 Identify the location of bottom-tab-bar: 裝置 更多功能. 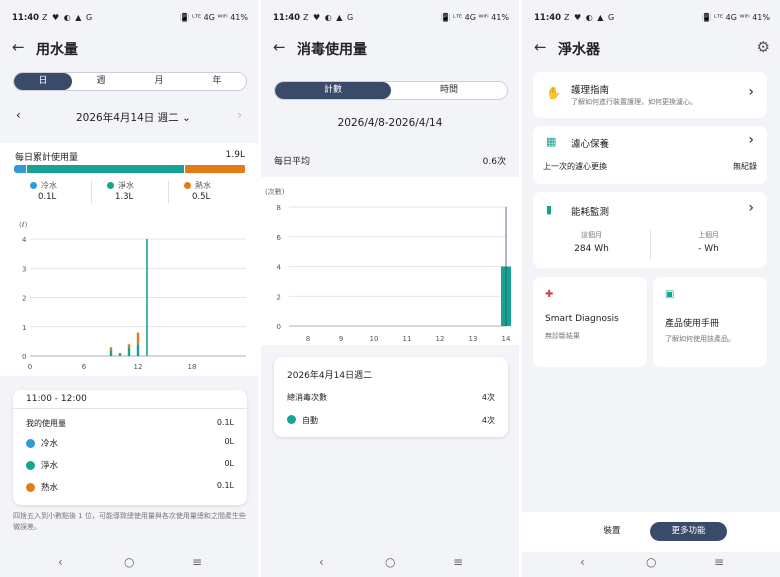
(651, 532).